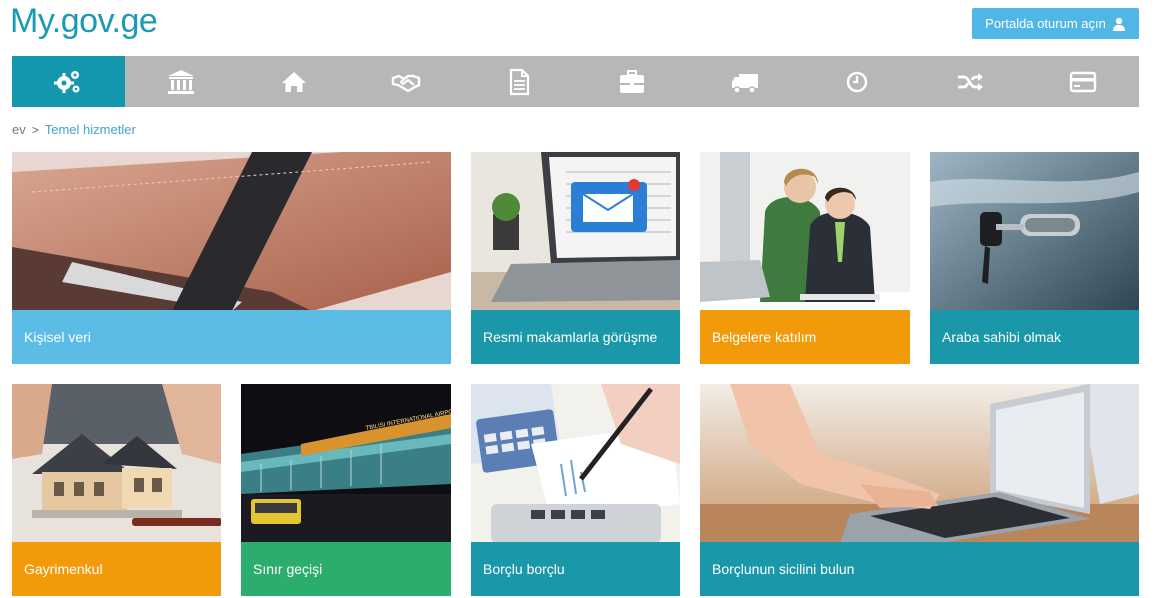 The width and height of the screenshot is (1154, 598). I want to click on handshake-icon, so click(406, 83).